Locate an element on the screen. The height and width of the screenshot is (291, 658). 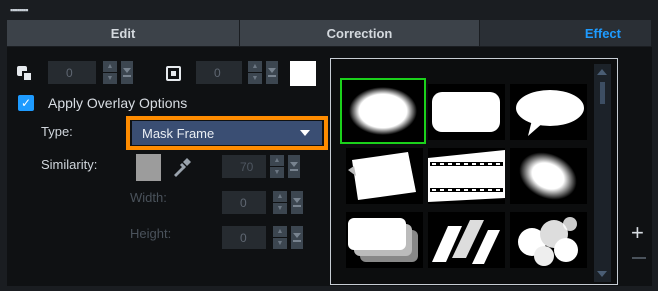
mask-thumb-film-strip is located at coordinates (466, 176).